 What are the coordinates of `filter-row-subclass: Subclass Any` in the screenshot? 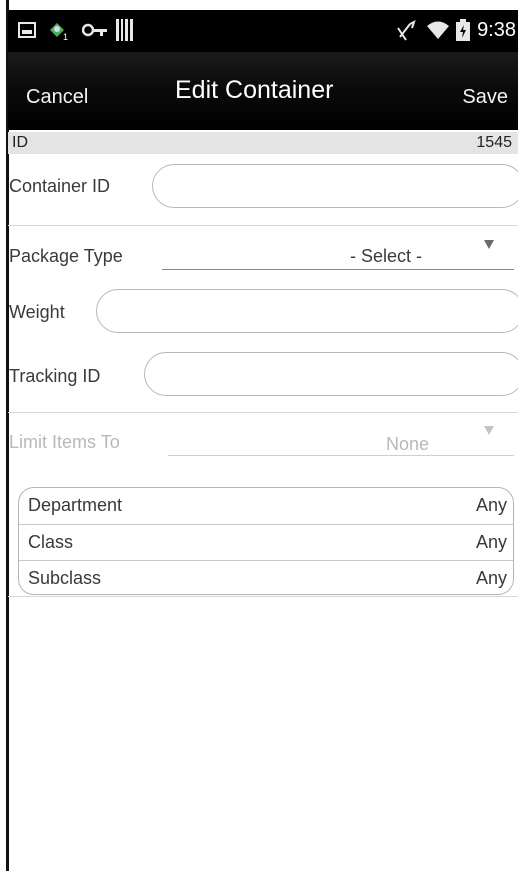 It's located at (266, 577).